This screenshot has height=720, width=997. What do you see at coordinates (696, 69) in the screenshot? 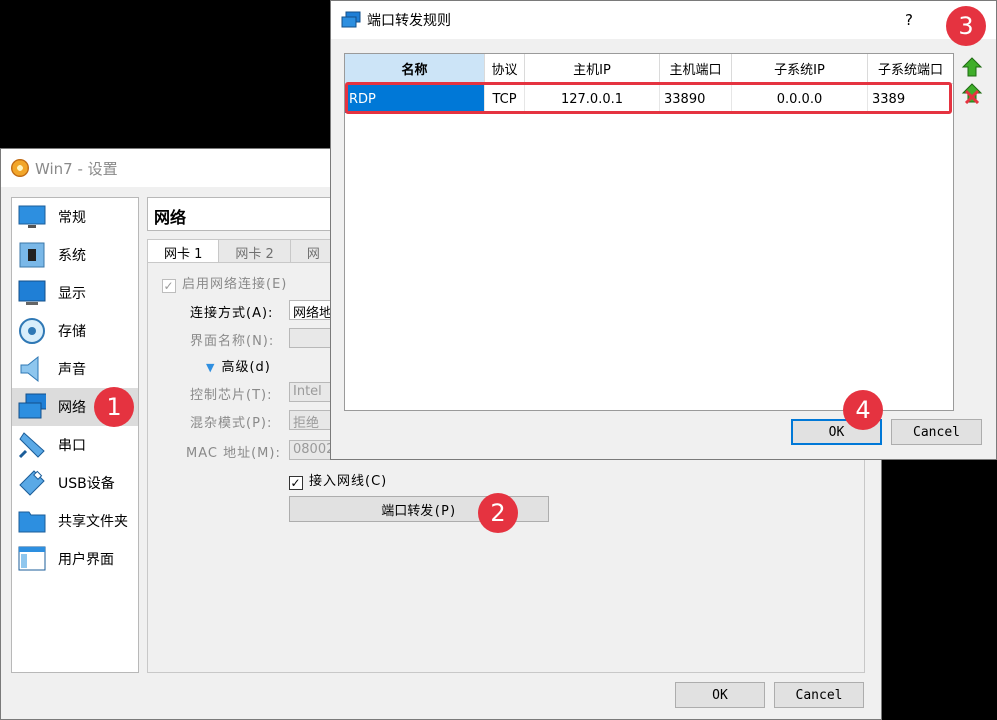
I see `column-host-port: 主机端口` at bounding box center [696, 69].